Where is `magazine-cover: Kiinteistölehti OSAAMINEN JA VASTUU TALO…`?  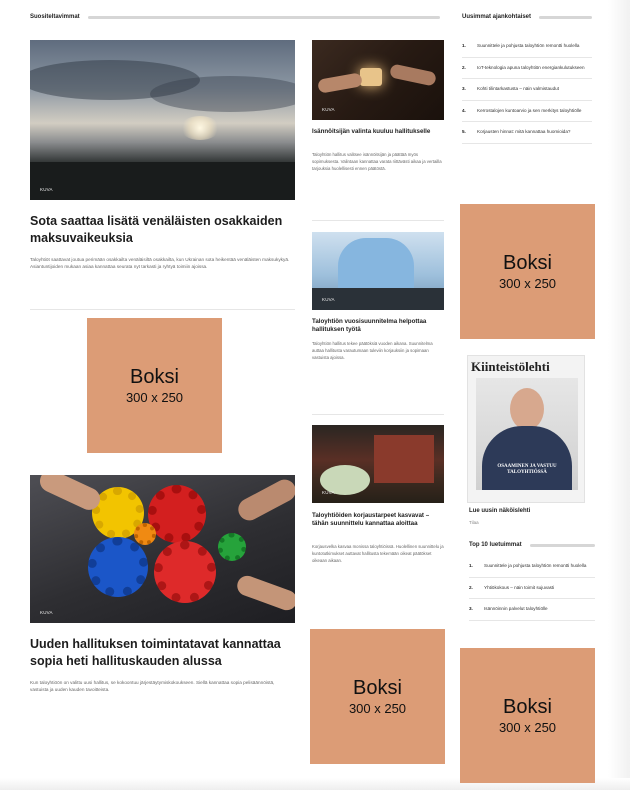
magazine-cover: Kiinteistölehti OSAAMINEN JA VASTUU TALO… is located at coordinates (526, 429).